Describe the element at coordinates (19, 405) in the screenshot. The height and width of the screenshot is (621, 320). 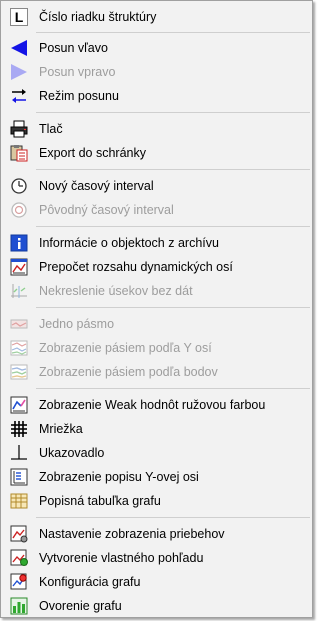
I see `weak-values-icon` at that location.